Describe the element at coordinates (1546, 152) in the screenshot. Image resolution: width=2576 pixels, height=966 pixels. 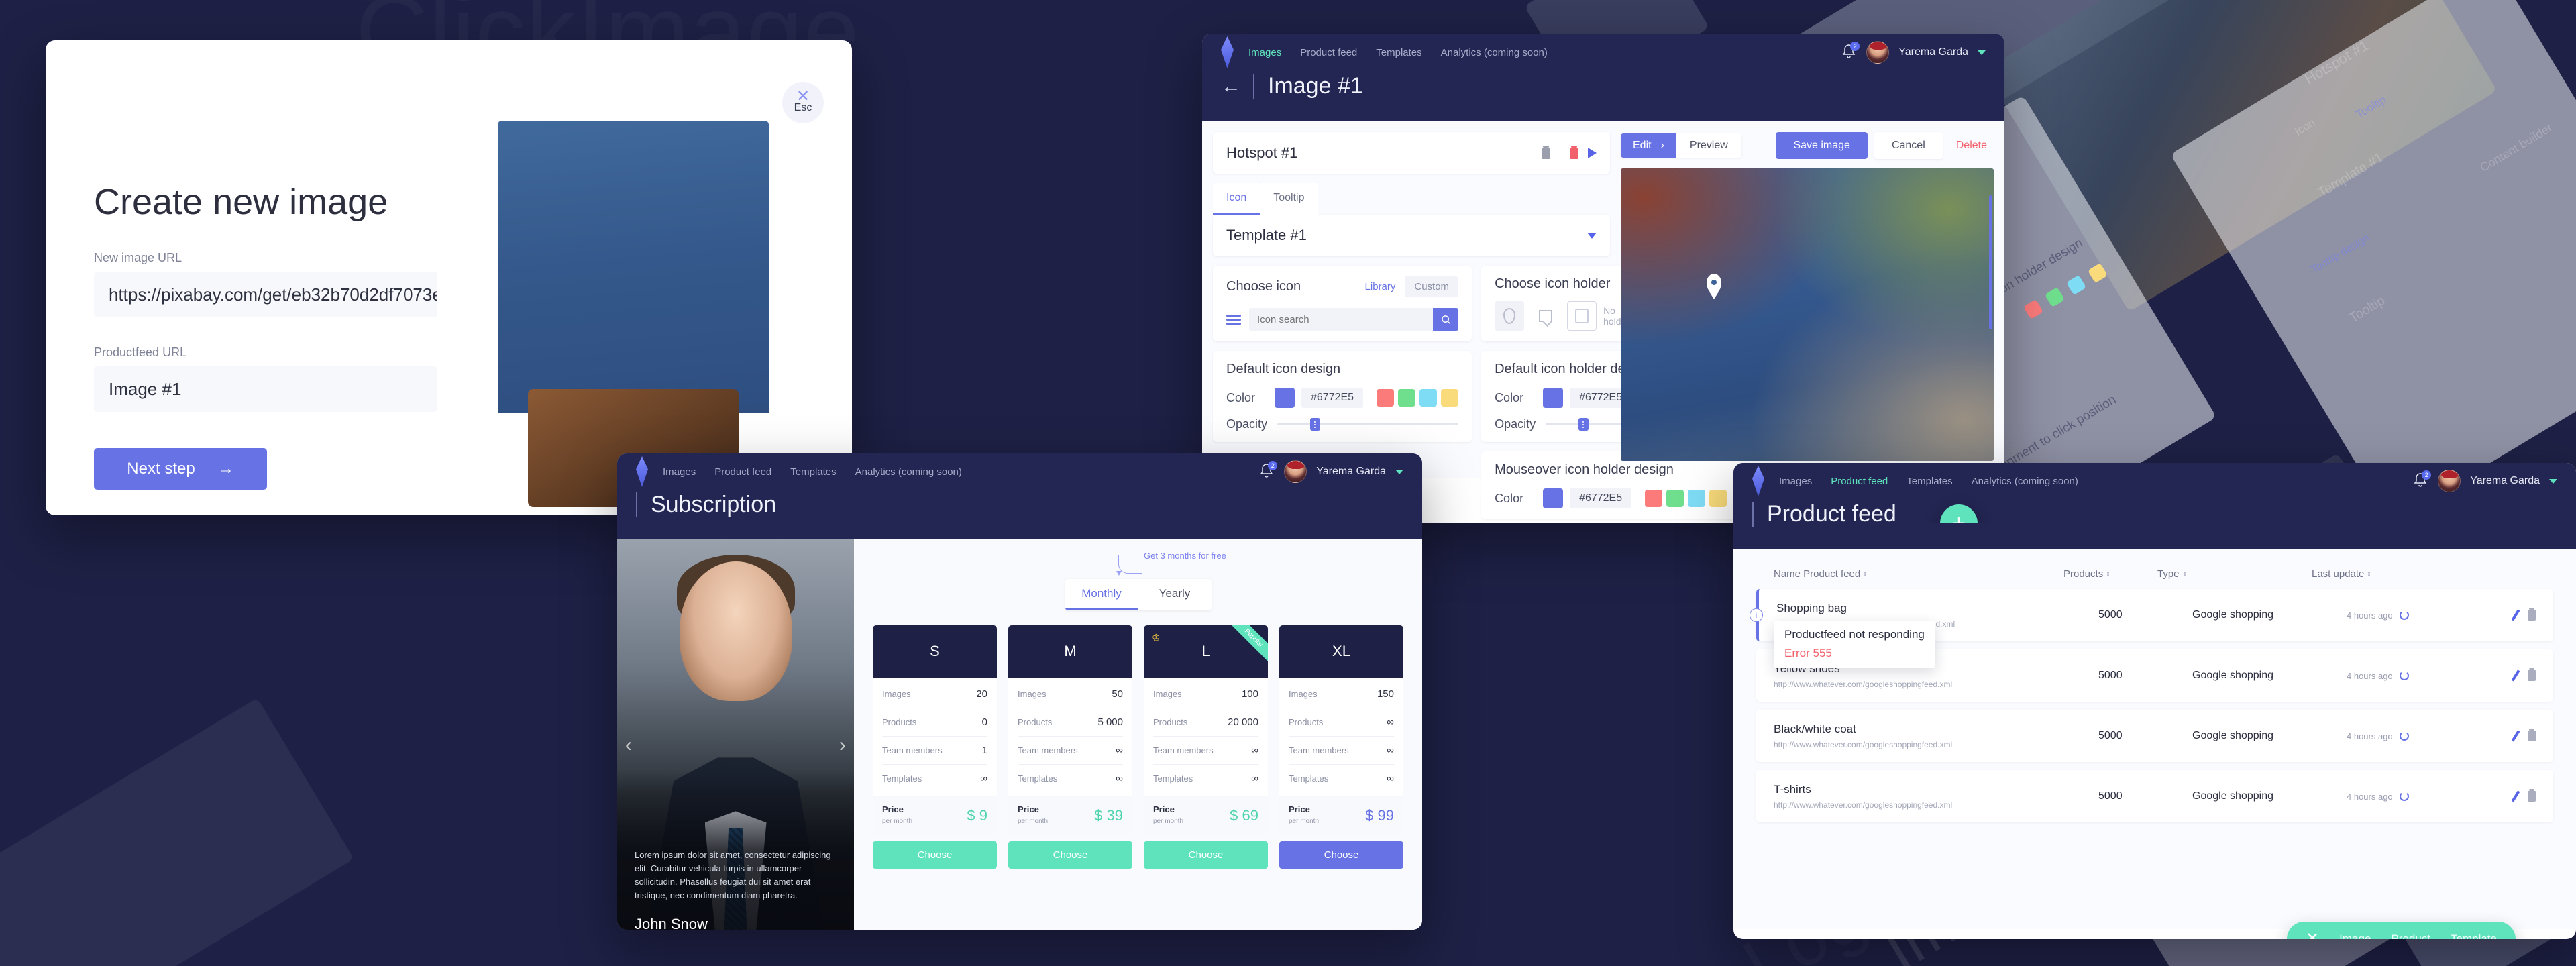
I see `copy-icon` at that location.